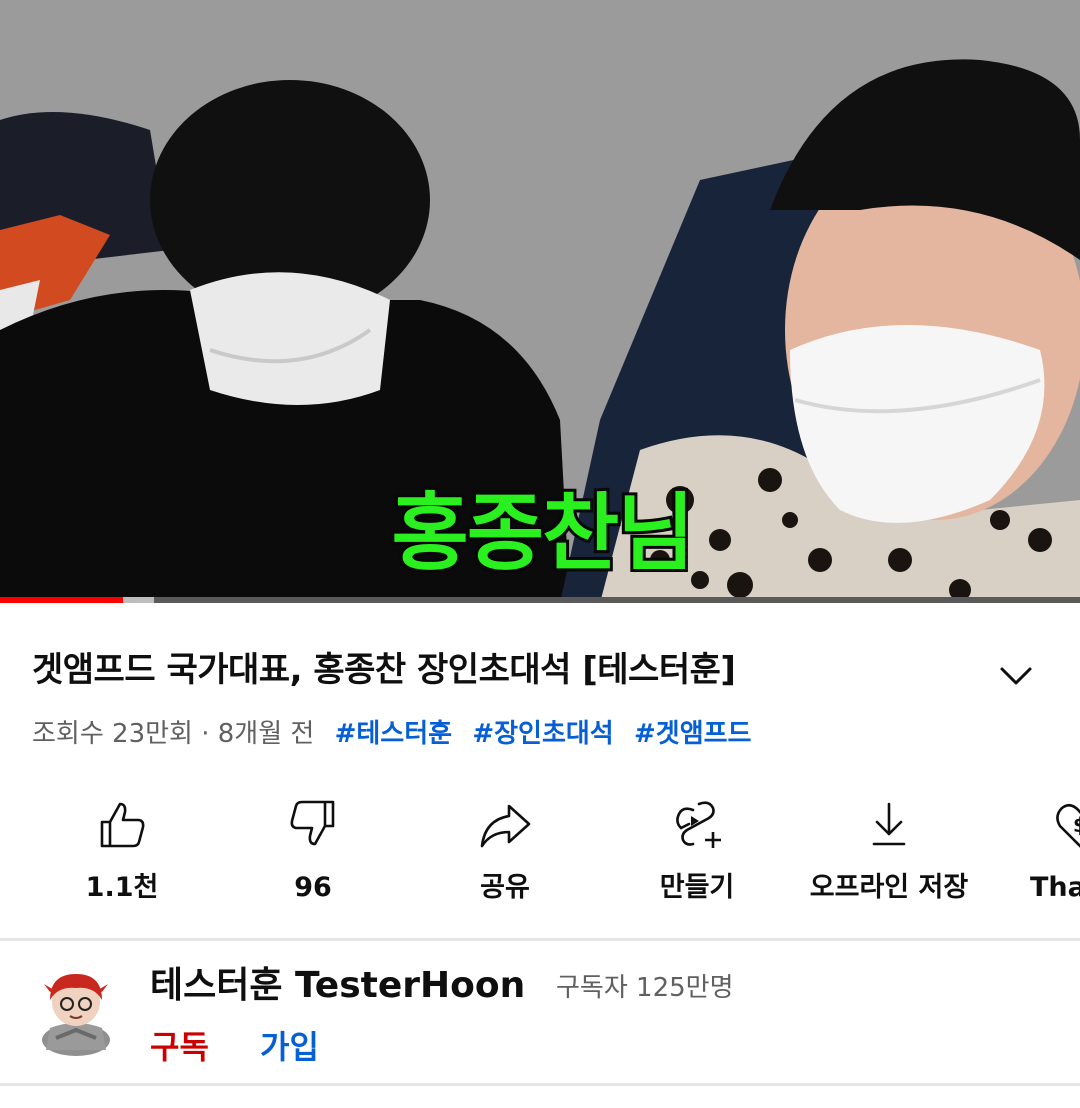 This screenshot has width=1080, height=1108. Describe the element at coordinates (62, 600) in the screenshot. I see `progress-played` at that location.